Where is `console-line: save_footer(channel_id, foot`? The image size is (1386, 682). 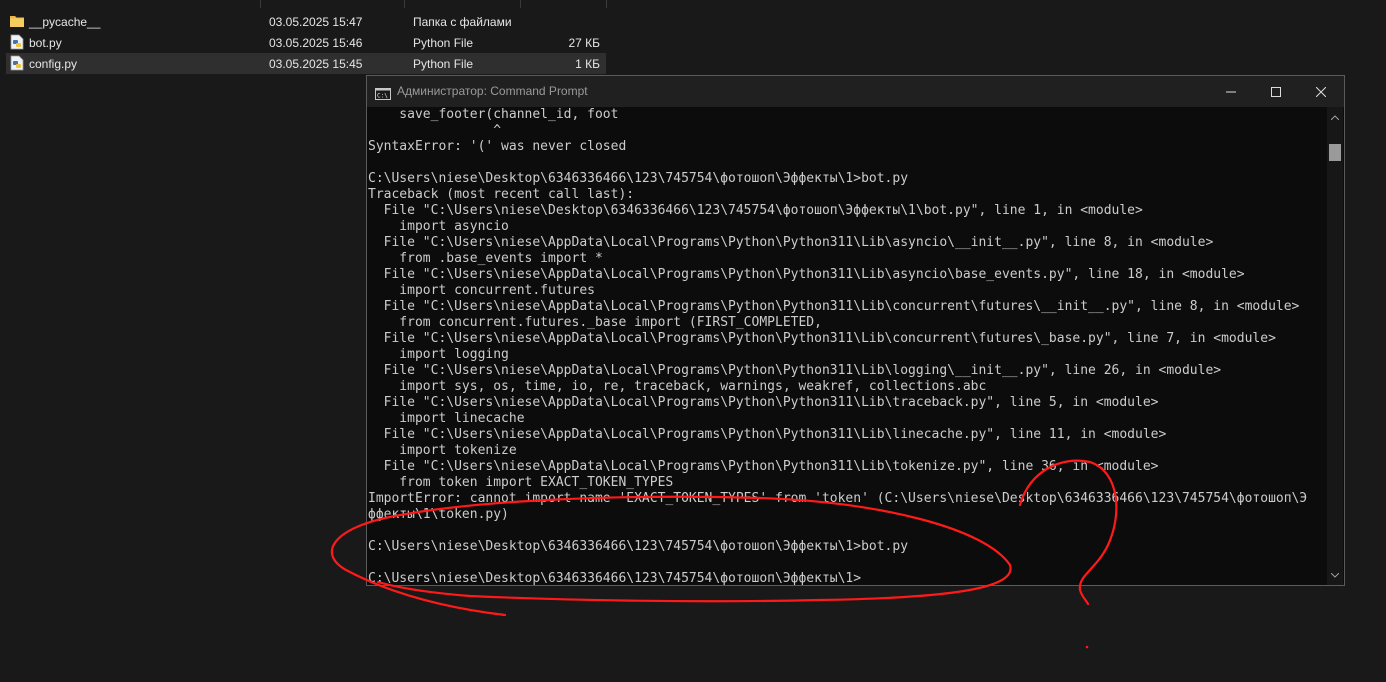 console-line: save_footer(channel_id, foot is located at coordinates (493, 114).